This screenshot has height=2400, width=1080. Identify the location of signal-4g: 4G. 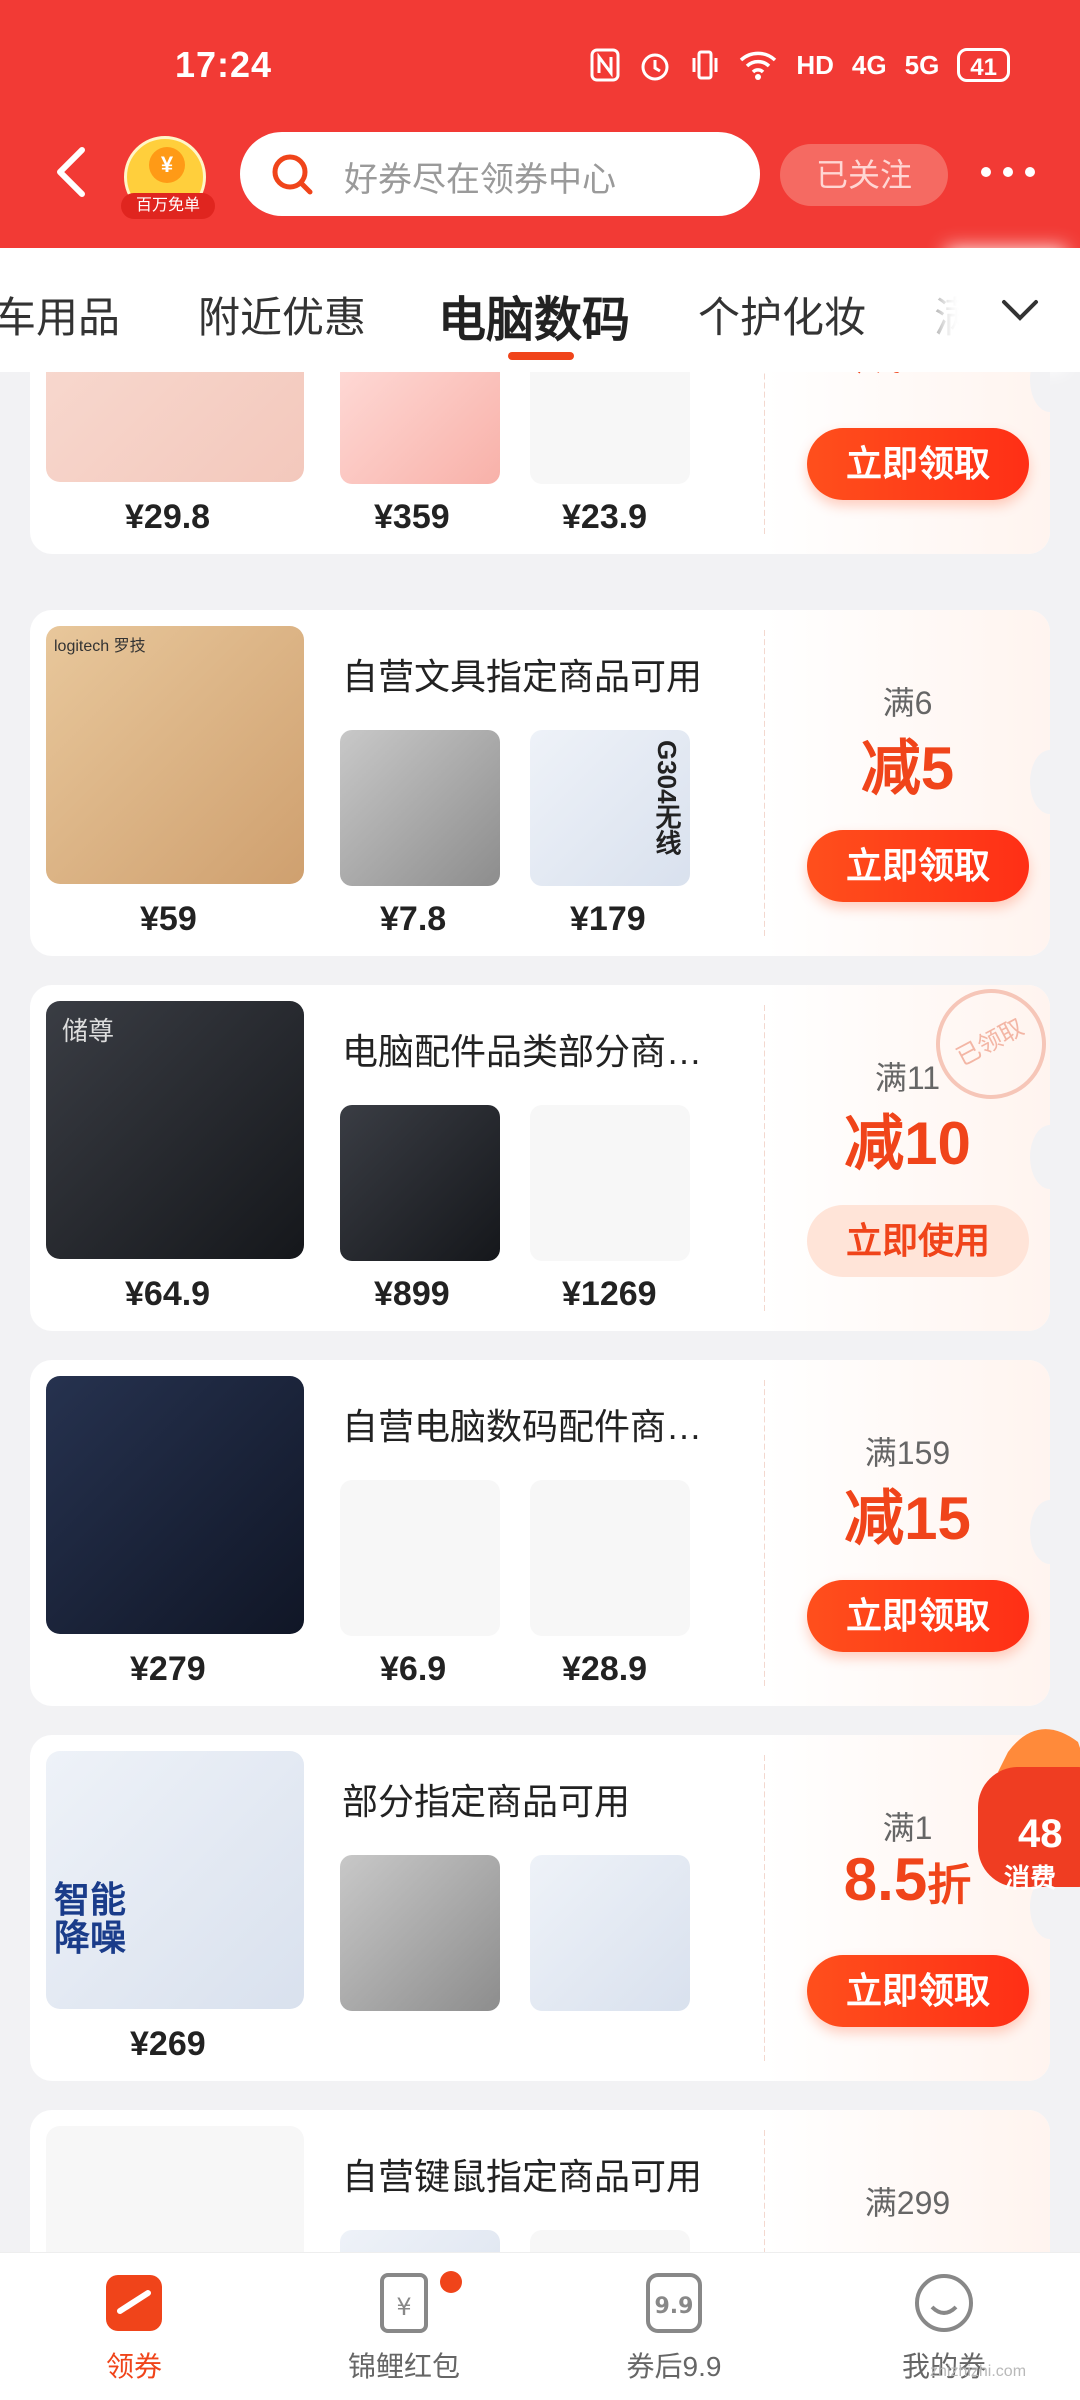
(869, 65).